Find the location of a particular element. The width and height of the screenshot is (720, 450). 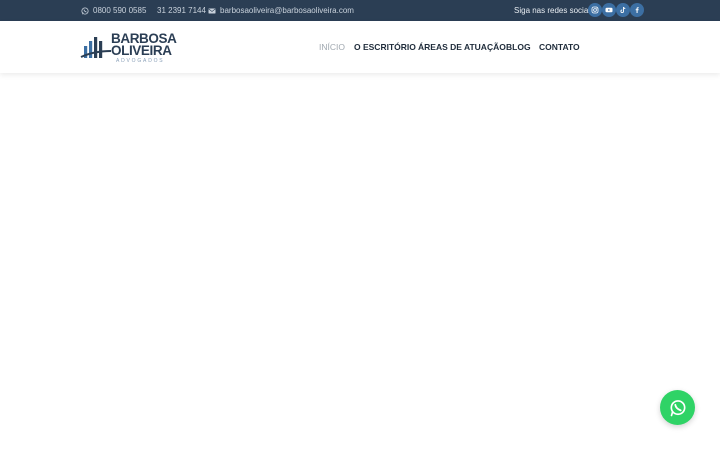

whatsapp-floating-button is located at coordinates (677, 407).